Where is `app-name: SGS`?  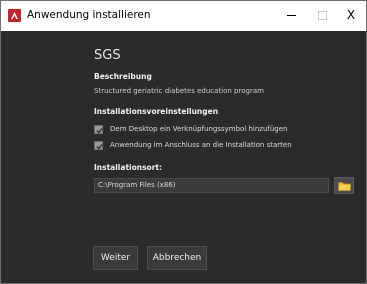 app-name: SGS is located at coordinates (107, 55).